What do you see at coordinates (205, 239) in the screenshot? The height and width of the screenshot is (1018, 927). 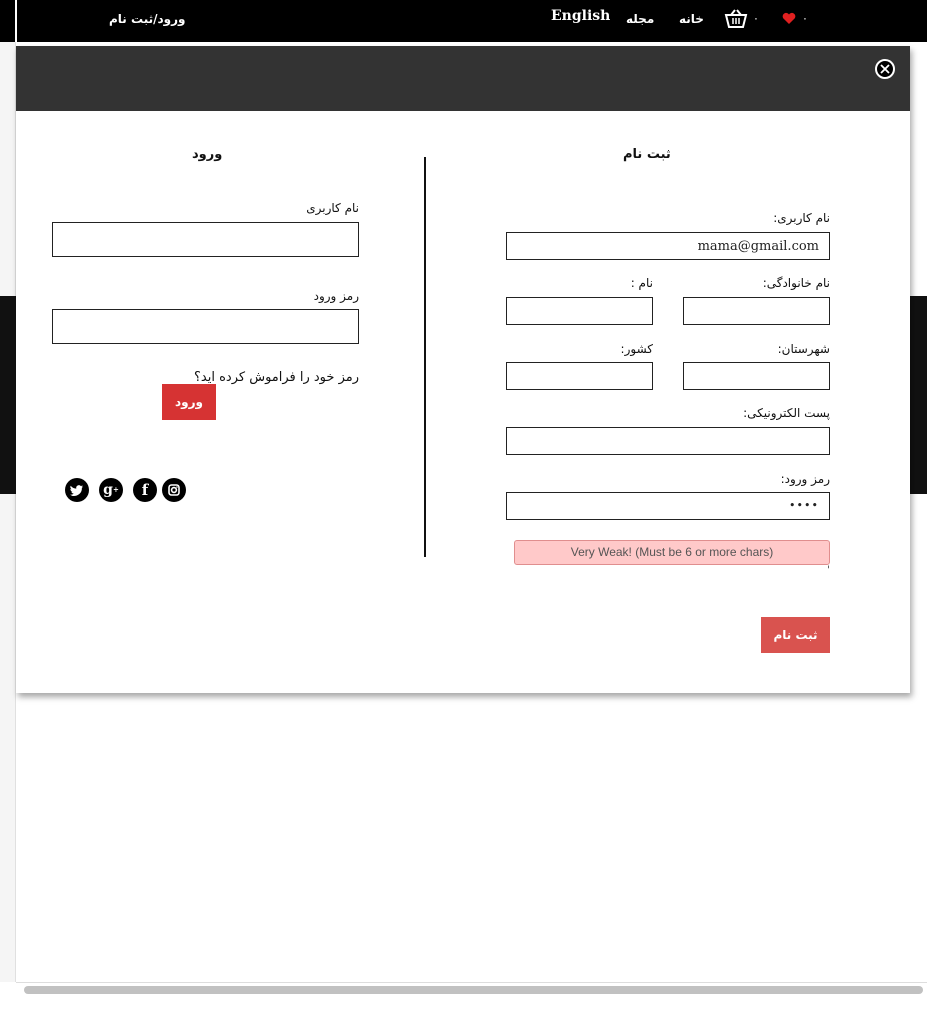 I see `login-username-input` at bounding box center [205, 239].